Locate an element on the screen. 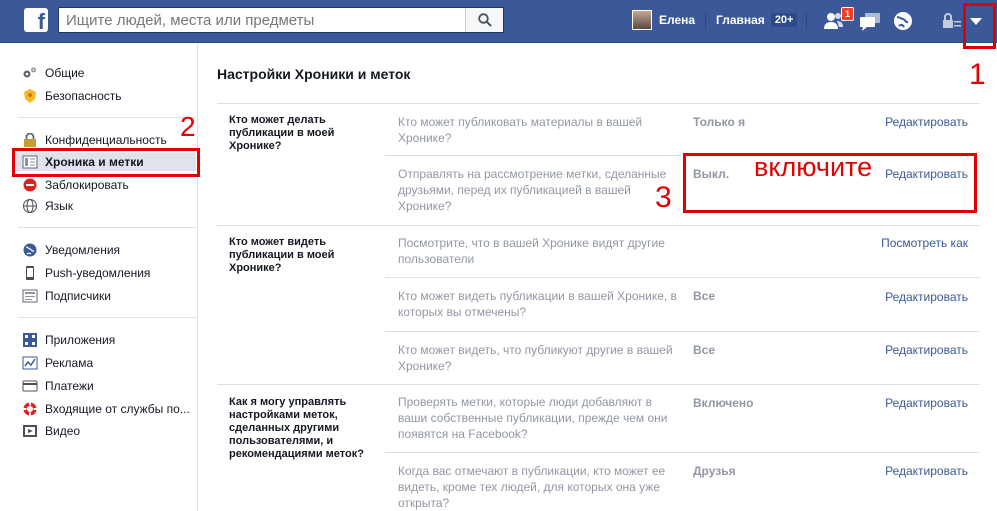 Image resolution: width=997 pixels, height=511 pixels. home-count: 20+ is located at coordinates (784, 20).